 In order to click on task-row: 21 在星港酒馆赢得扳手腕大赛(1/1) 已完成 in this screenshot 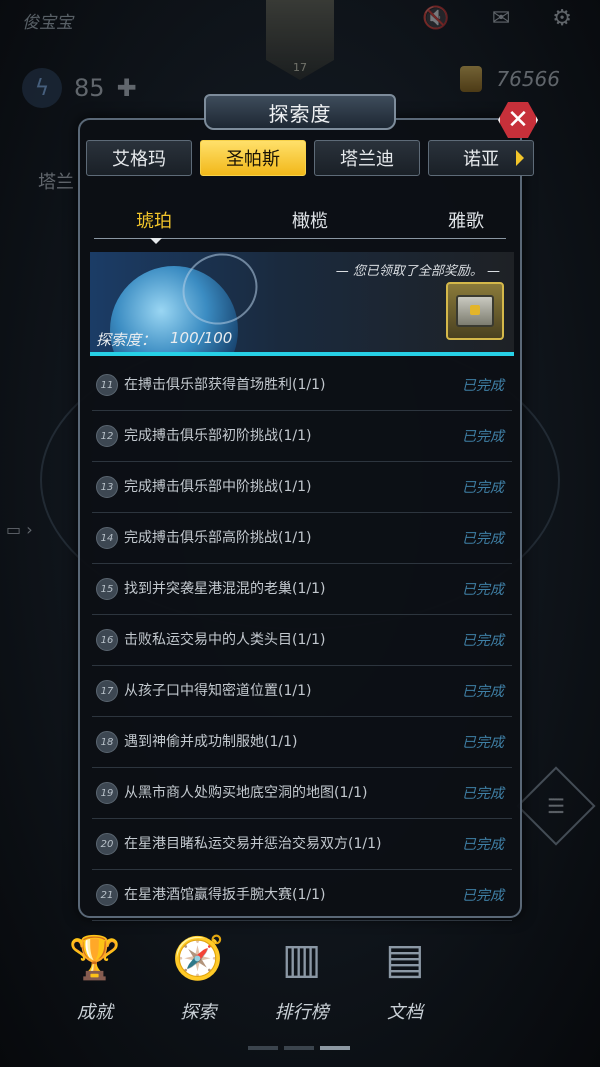, I will do `click(302, 895)`.